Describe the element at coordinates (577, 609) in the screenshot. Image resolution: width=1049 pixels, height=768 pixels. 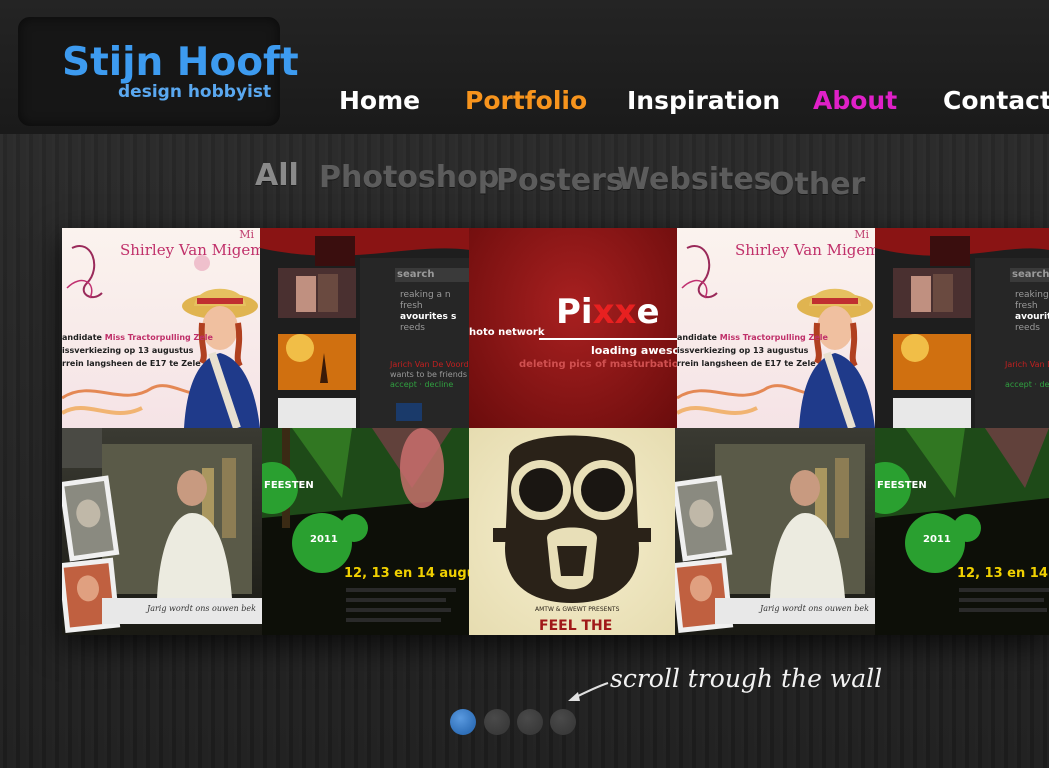
I see `gasmask-presents: AMTW & GWEWT PRESENTS` at that location.